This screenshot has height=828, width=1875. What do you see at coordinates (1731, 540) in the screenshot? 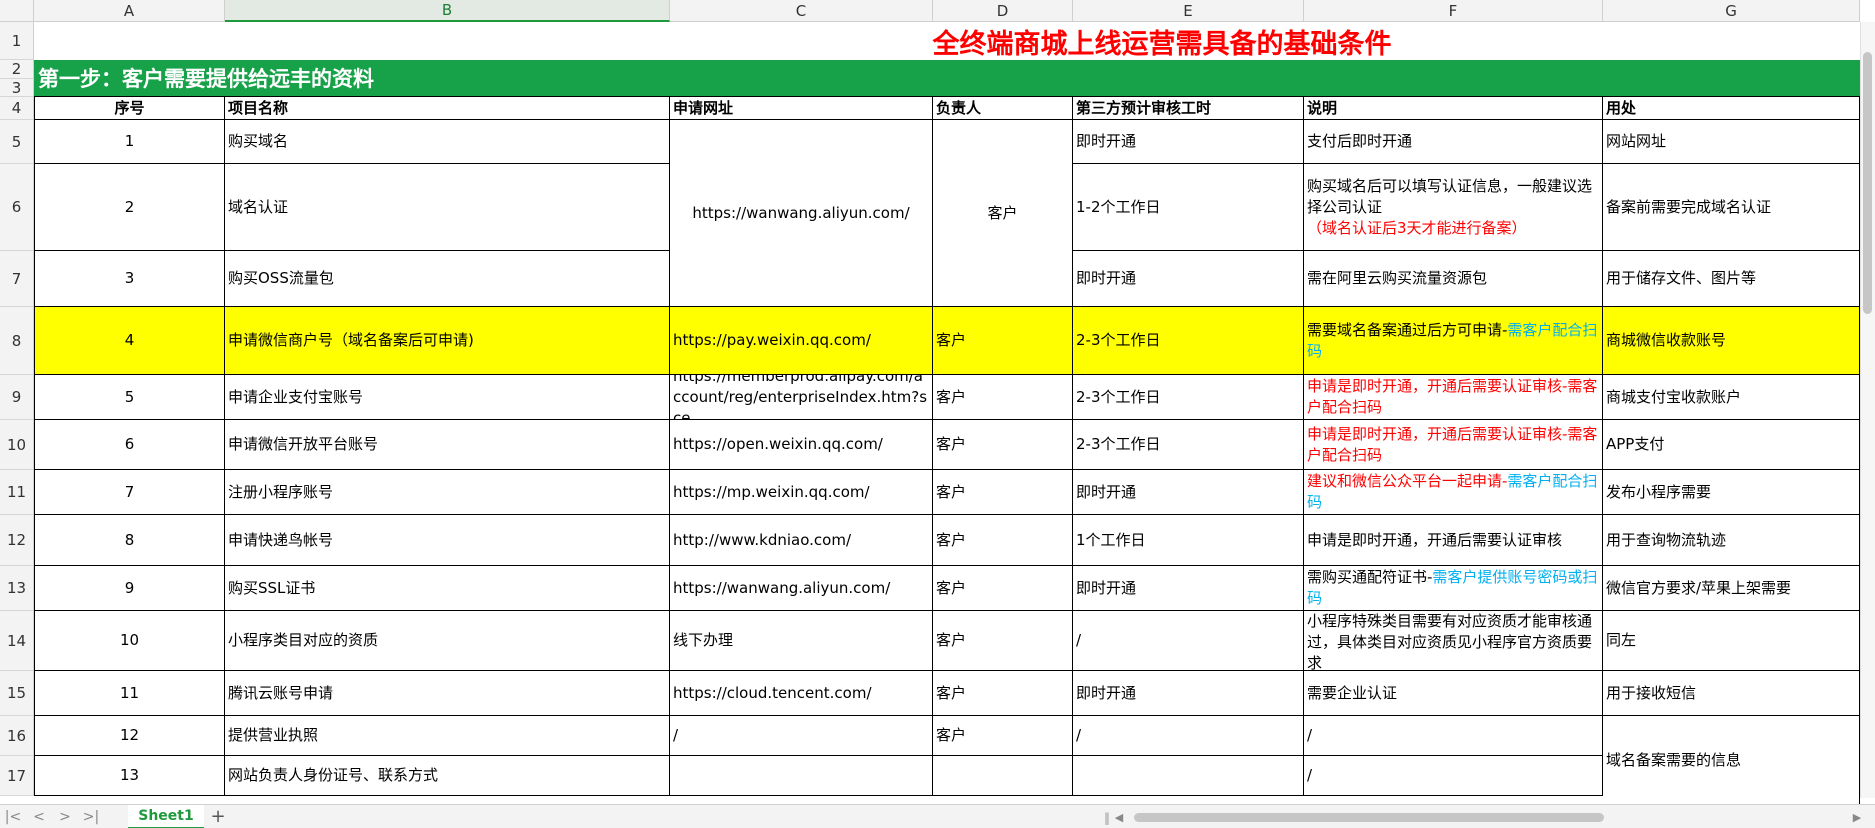
I see `cell-usage: 用于查询物流轨迹` at bounding box center [1731, 540].